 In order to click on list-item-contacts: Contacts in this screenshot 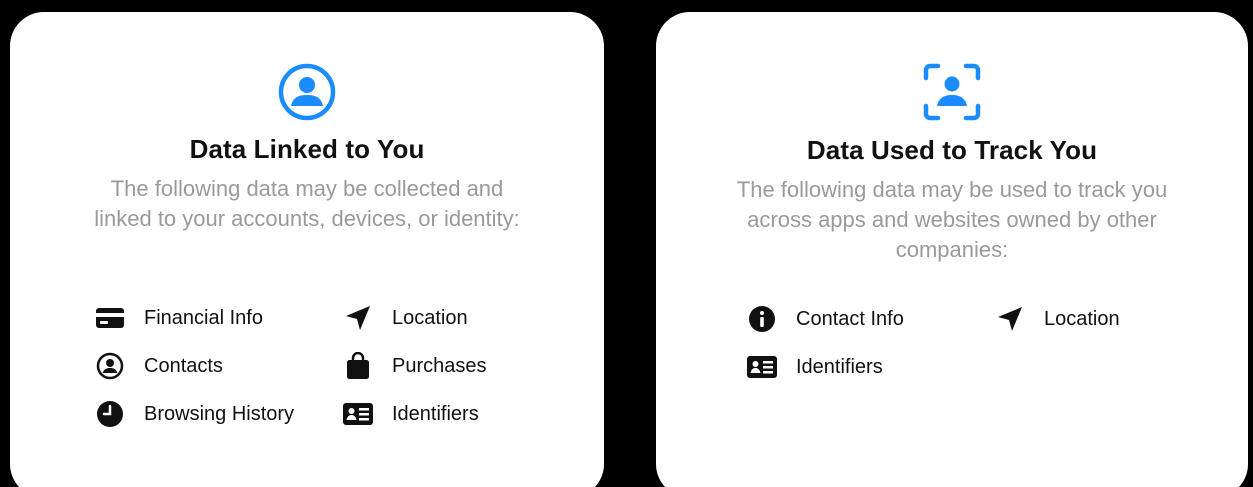, I will do `click(158, 366)`.